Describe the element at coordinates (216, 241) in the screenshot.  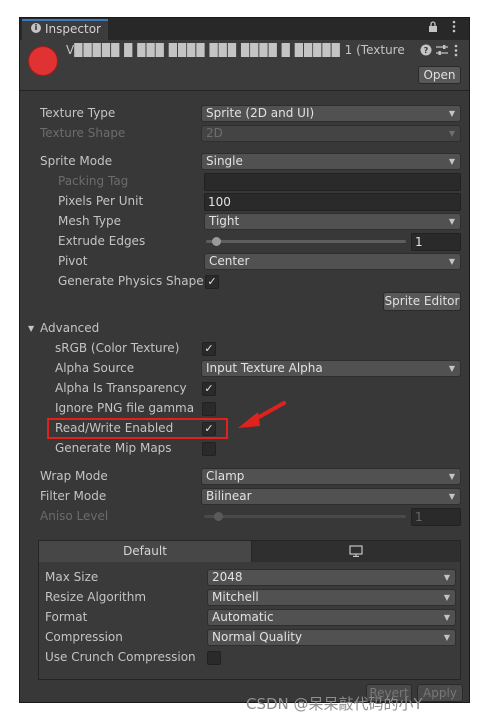
I see `extrude-edges-slider-handle` at that location.